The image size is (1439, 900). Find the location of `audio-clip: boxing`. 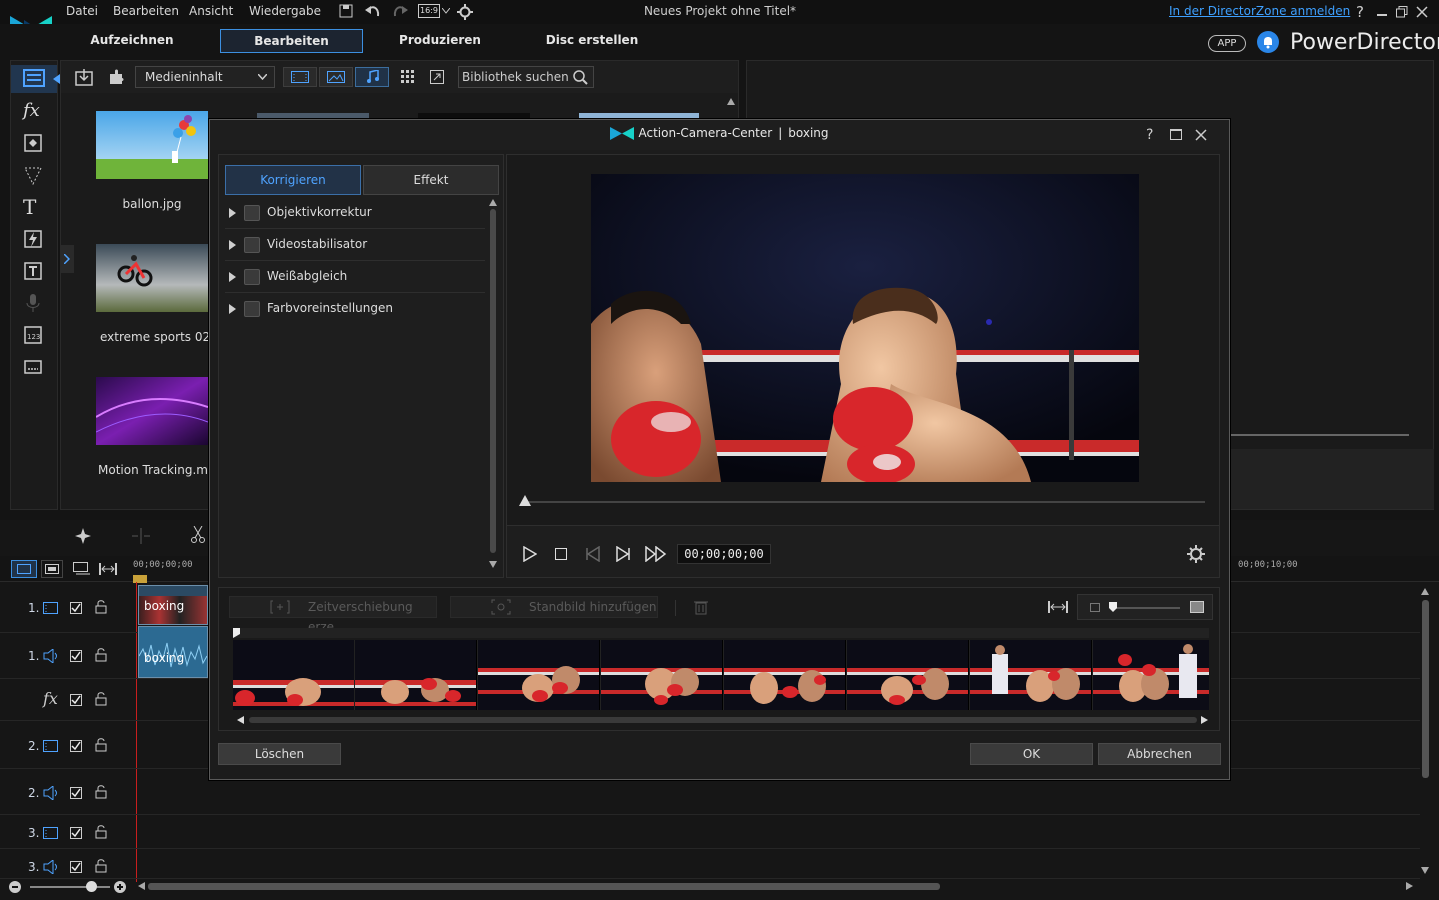

audio-clip: boxing is located at coordinates (173, 652).